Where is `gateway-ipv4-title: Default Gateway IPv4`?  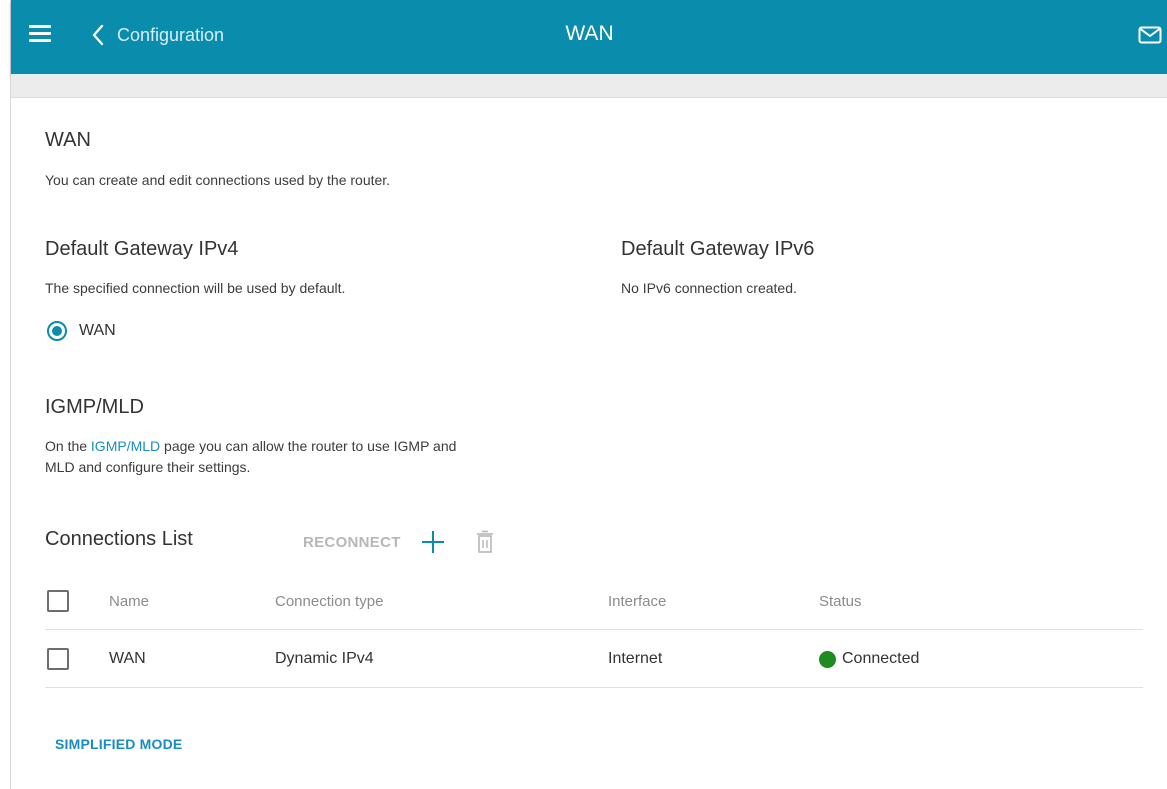
gateway-ipv4-title: Default Gateway IPv4 is located at coordinates (142, 249).